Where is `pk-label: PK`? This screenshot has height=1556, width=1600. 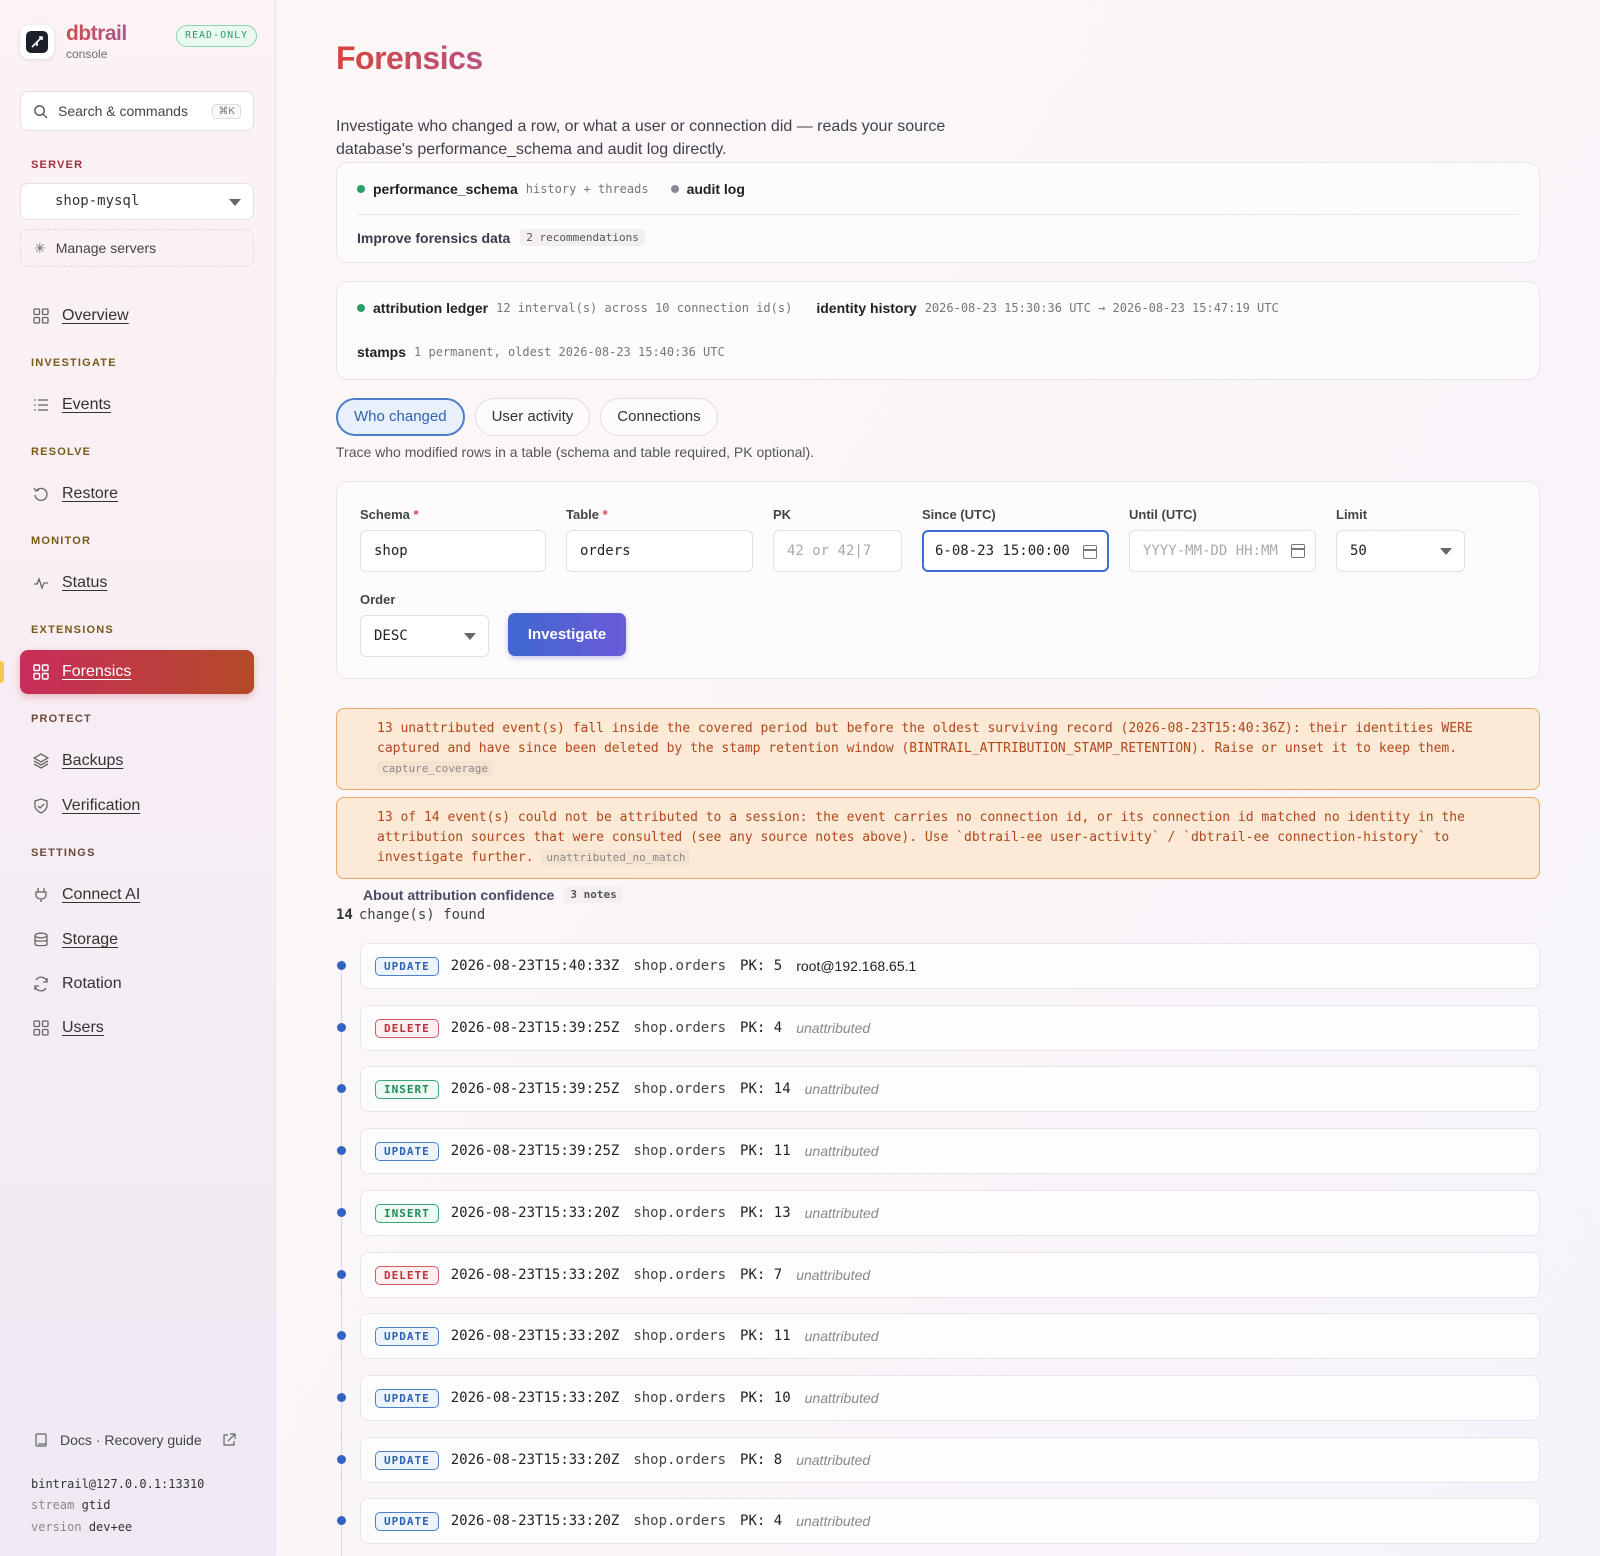 pk-label: PK is located at coordinates (782, 514).